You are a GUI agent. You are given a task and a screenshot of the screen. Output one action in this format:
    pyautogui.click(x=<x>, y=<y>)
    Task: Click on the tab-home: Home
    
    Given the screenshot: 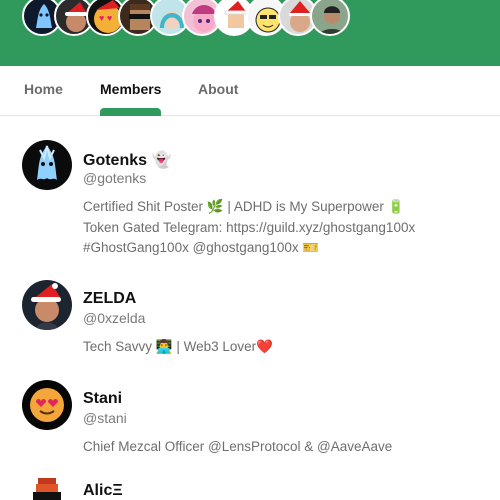 What is the action you would take?
    pyautogui.click(x=43, y=89)
    